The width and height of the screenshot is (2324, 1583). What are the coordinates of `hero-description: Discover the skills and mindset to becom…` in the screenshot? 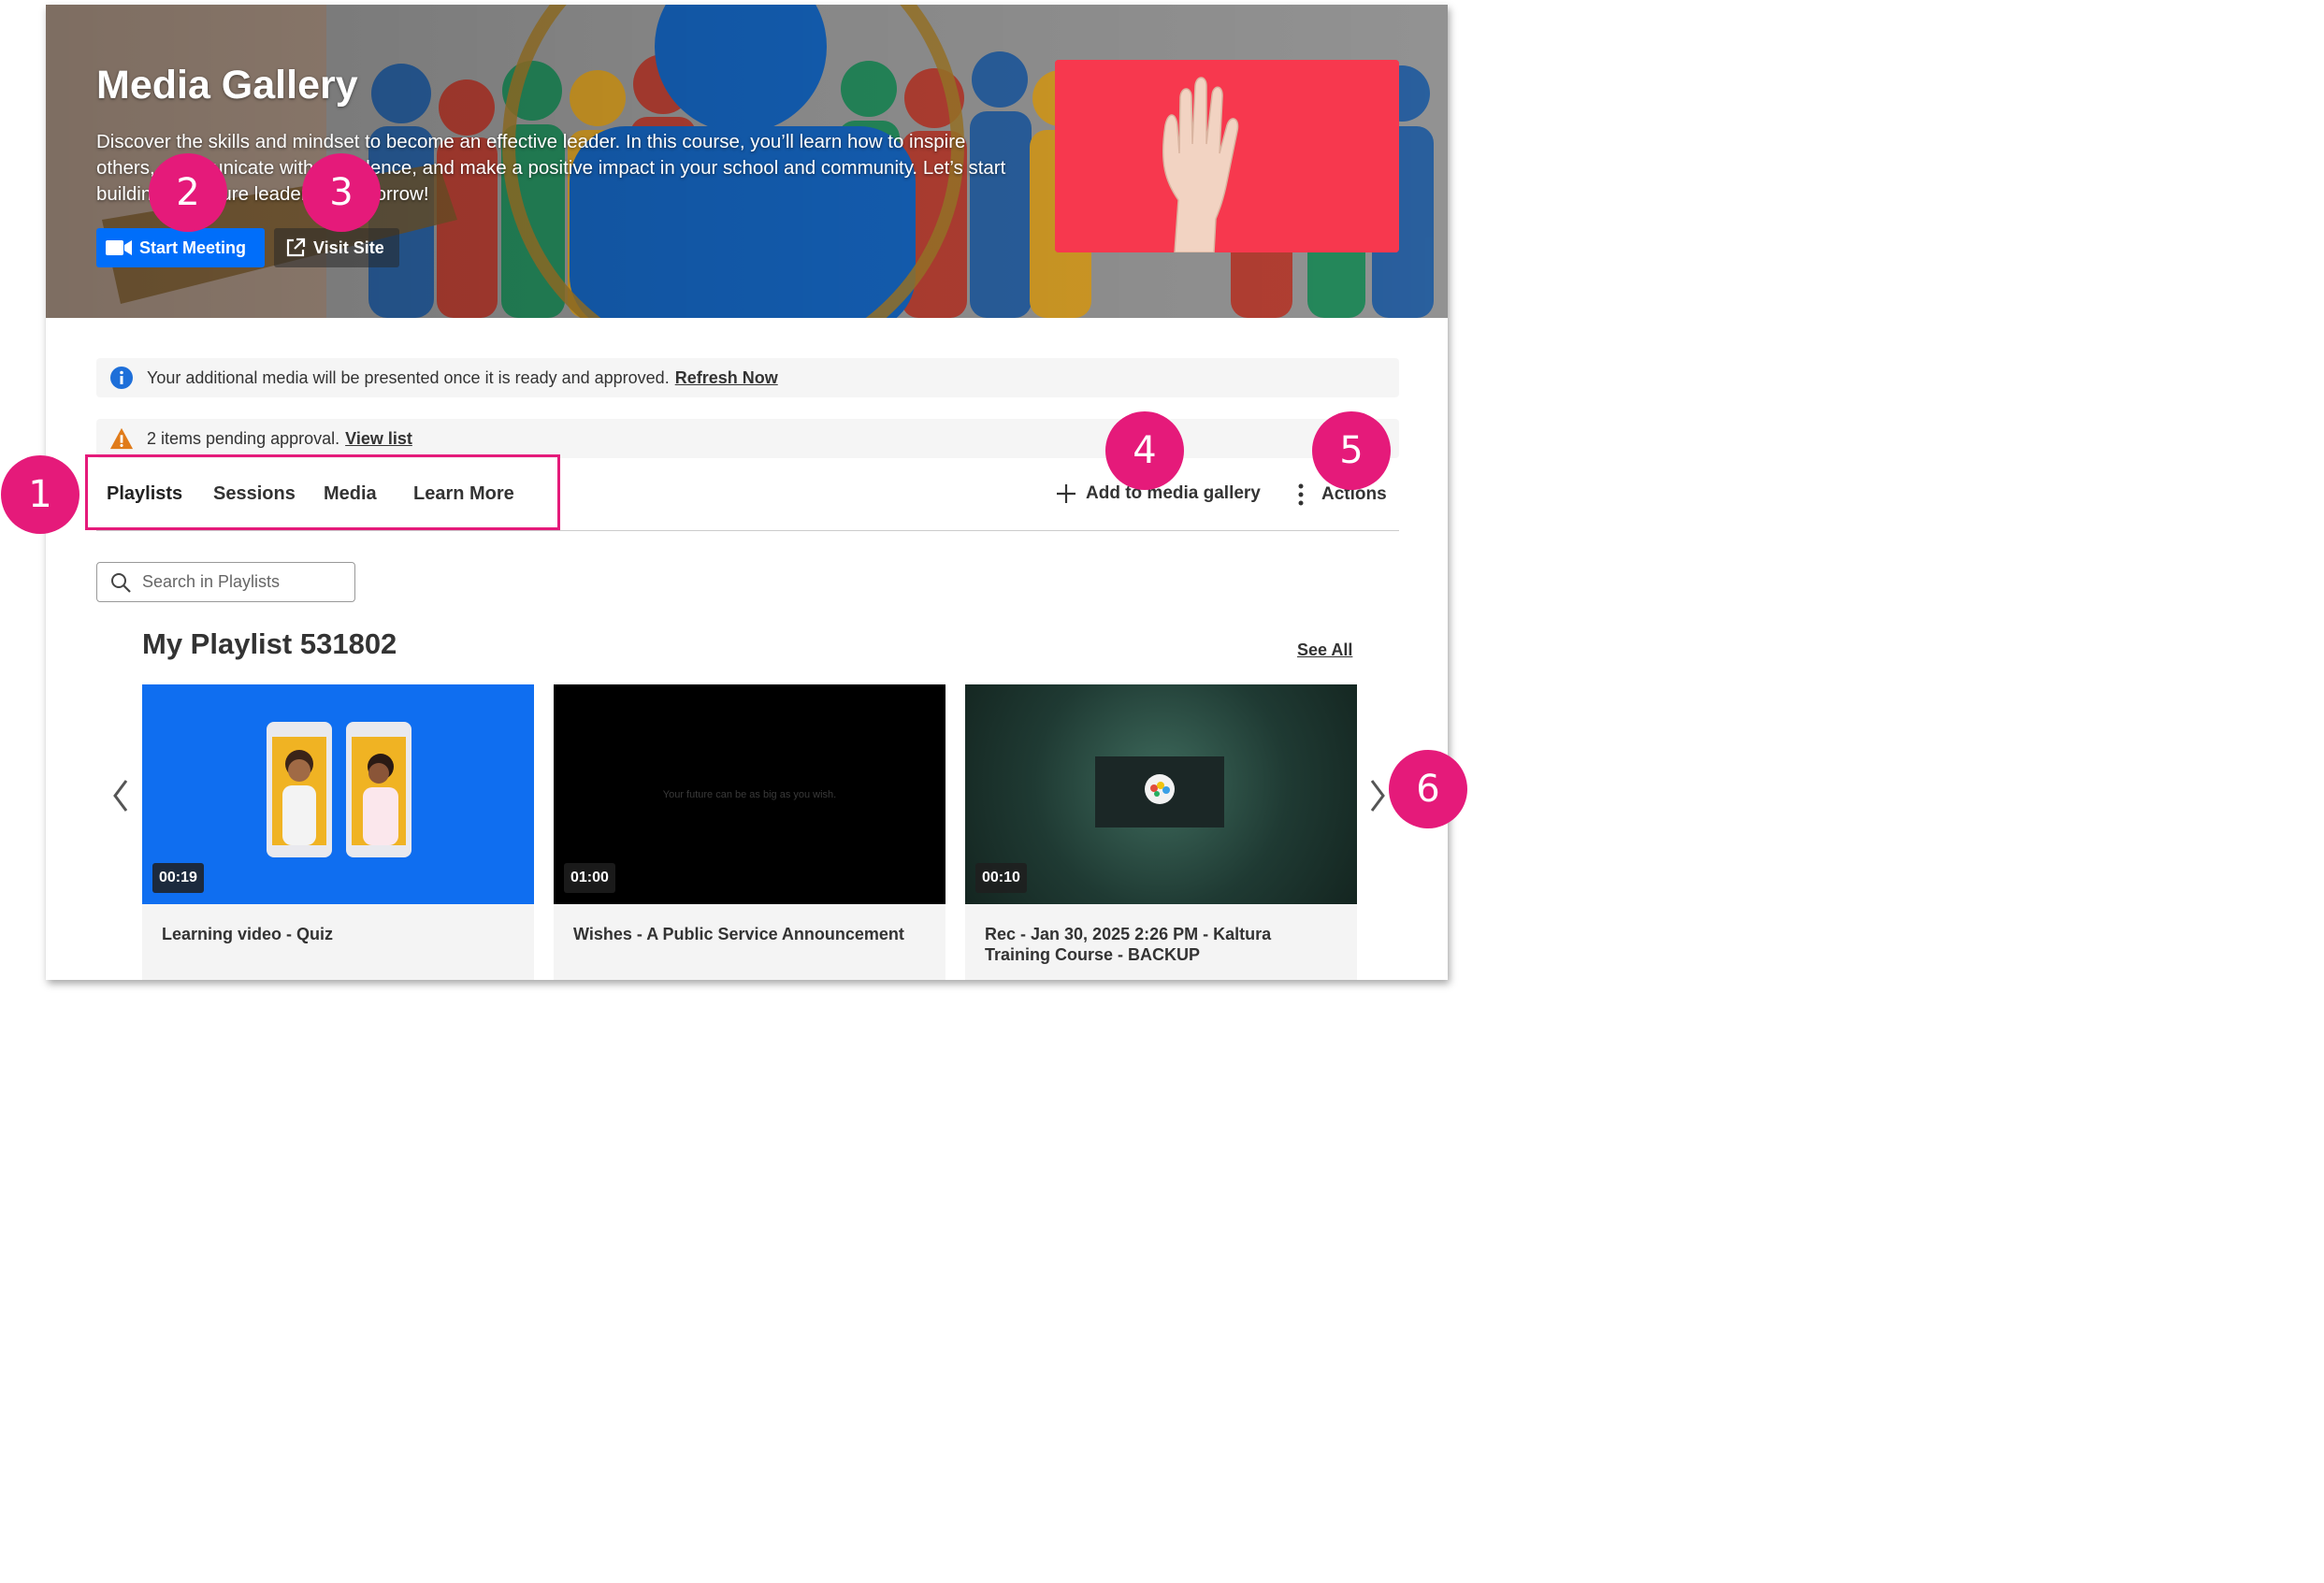 It's located at (551, 168).